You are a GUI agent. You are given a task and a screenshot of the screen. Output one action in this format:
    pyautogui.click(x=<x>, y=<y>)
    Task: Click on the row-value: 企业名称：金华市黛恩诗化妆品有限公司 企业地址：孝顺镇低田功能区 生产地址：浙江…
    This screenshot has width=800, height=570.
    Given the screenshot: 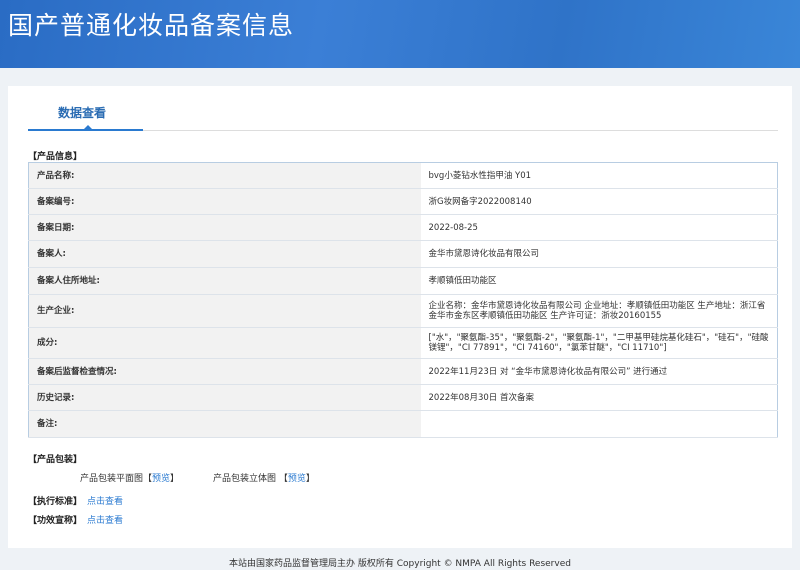 What is the action you would take?
    pyautogui.click(x=599, y=311)
    